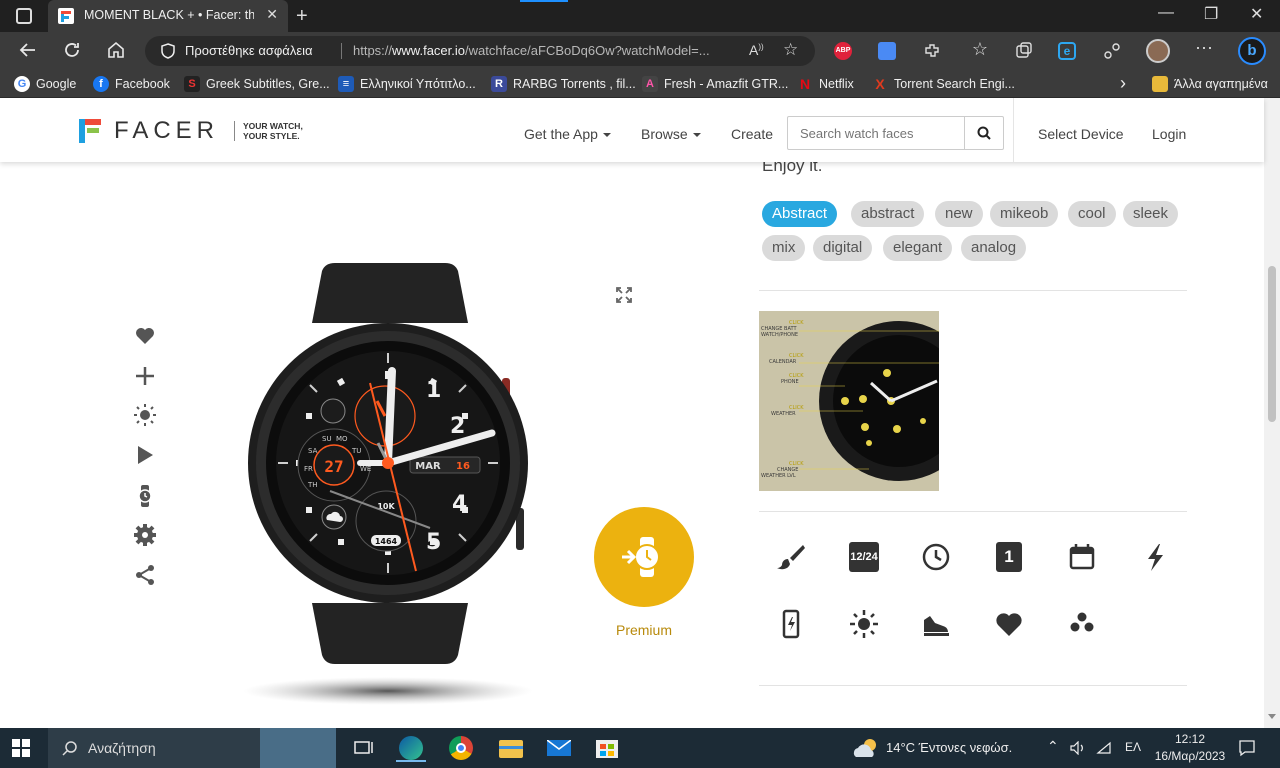 The width and height of the screenshot is (1280, 768). Describe the element at coordinates (1067, 51) in the screenshot. I see `ie-mode-icon: e` at that location.